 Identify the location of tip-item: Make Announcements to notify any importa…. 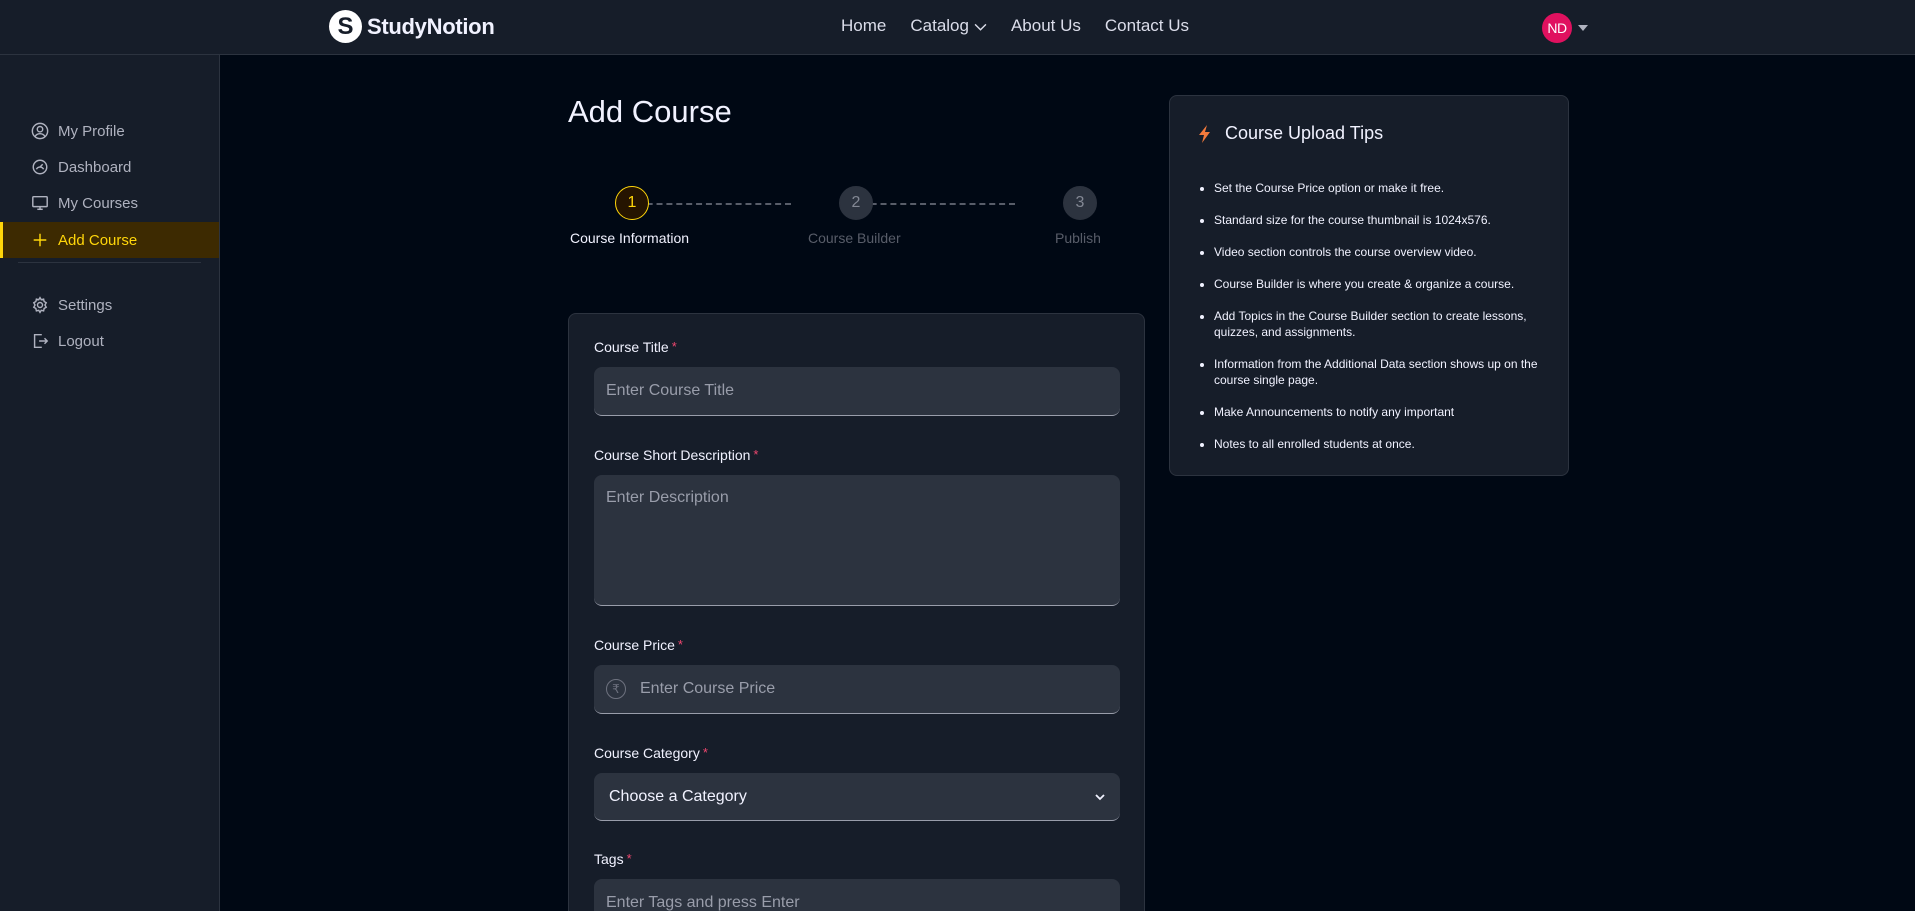
(1381, 412).